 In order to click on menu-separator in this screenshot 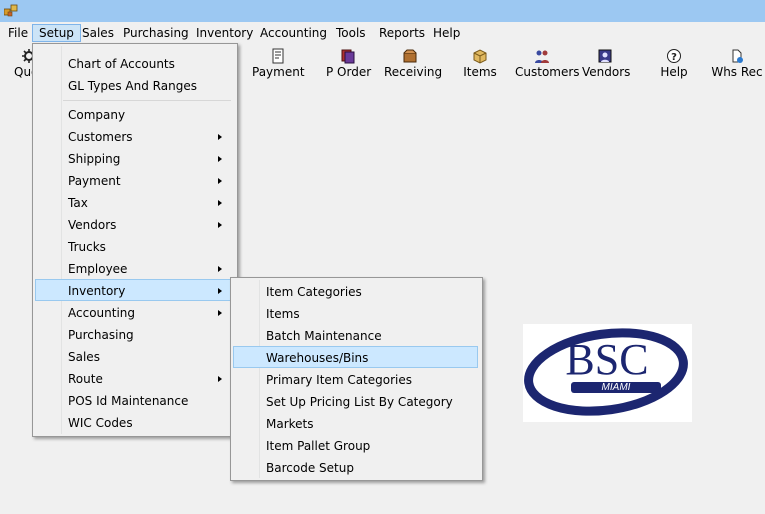, I will do `click(147, 100)`.